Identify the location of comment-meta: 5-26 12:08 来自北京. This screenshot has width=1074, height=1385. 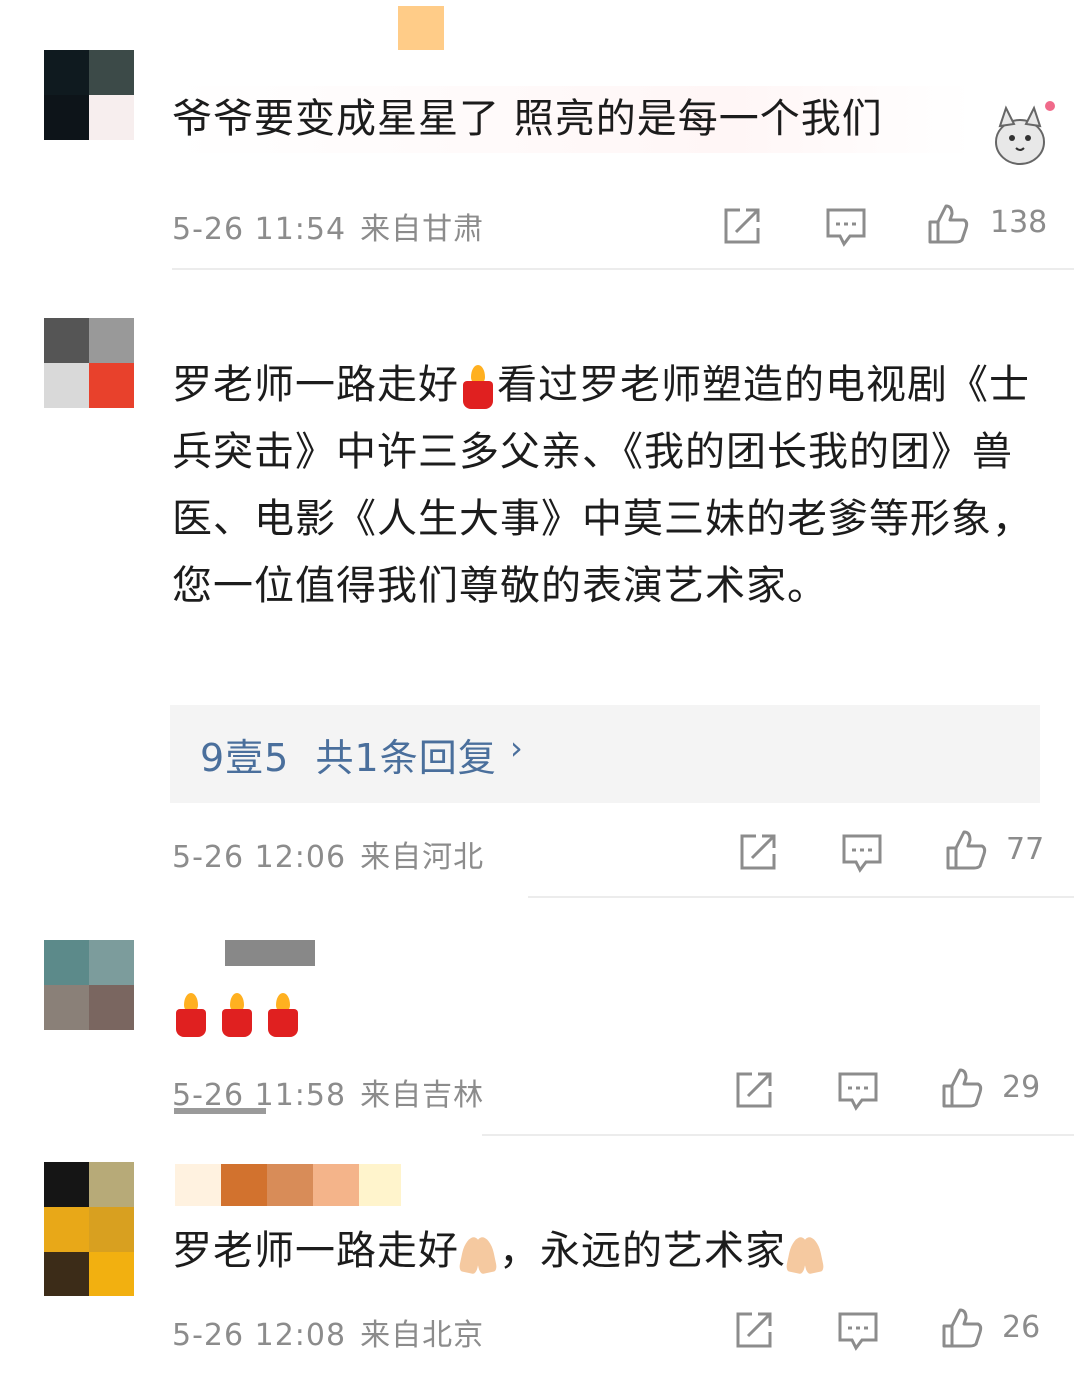
(328, 1332).